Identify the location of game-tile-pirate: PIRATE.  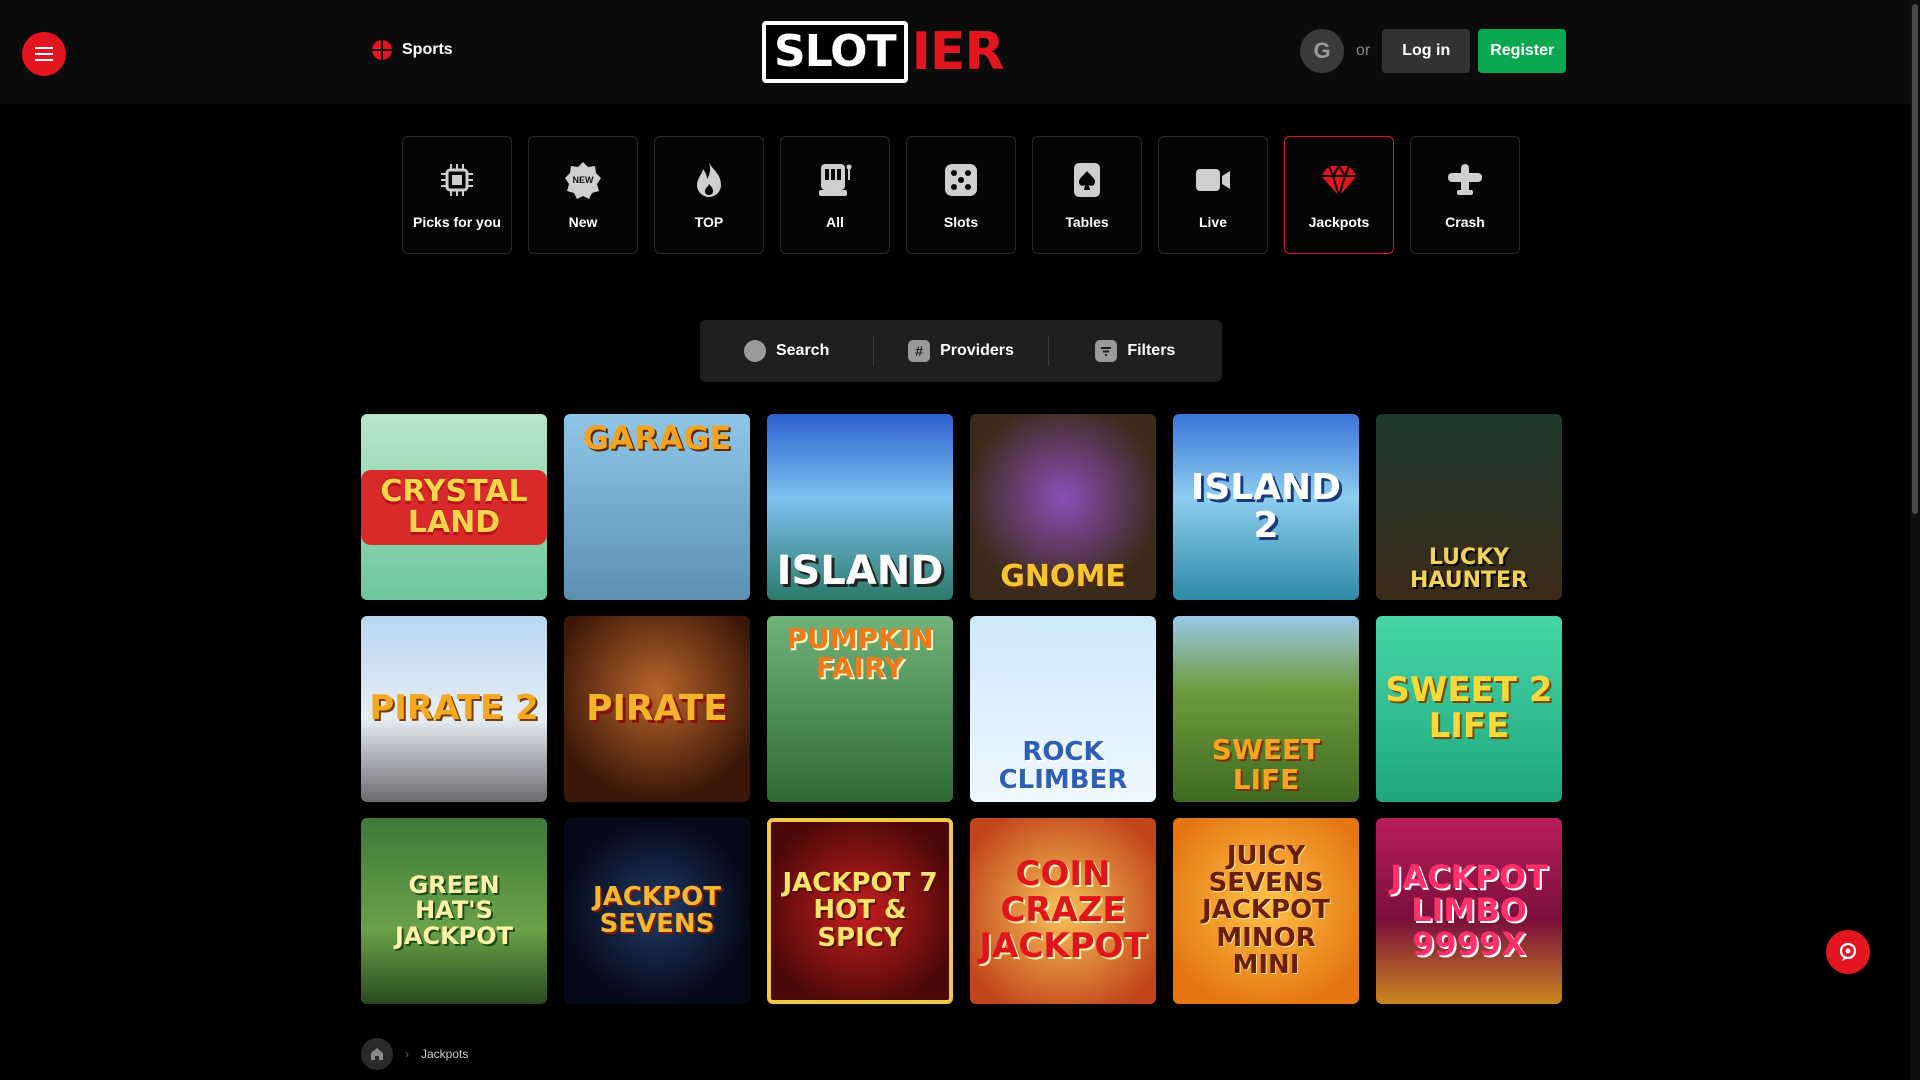
(657, 709).